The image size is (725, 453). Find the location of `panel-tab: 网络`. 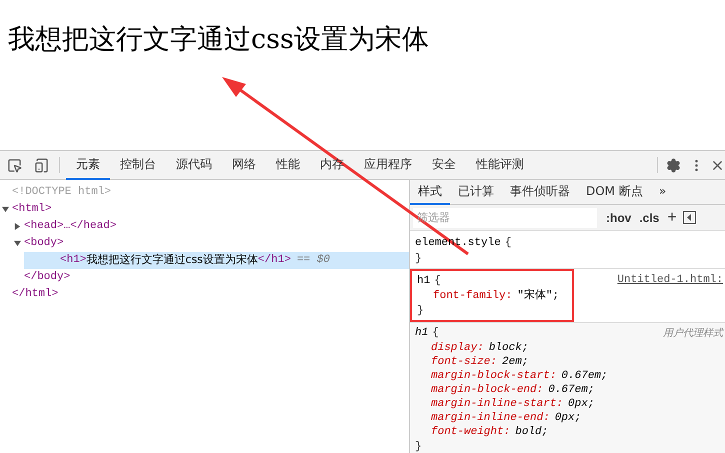

panel-tab: 网络 is located at coordinates (244, 165).